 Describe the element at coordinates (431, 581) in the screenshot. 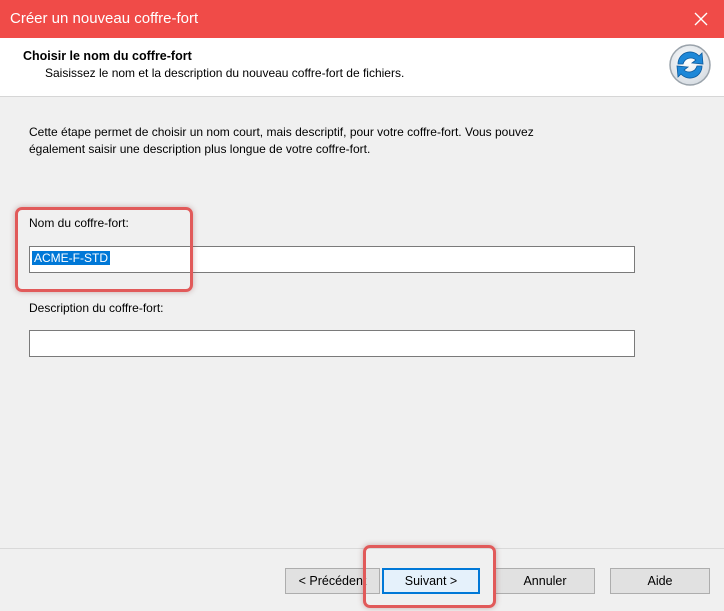

I see `next-button: Suivant >` at that location.